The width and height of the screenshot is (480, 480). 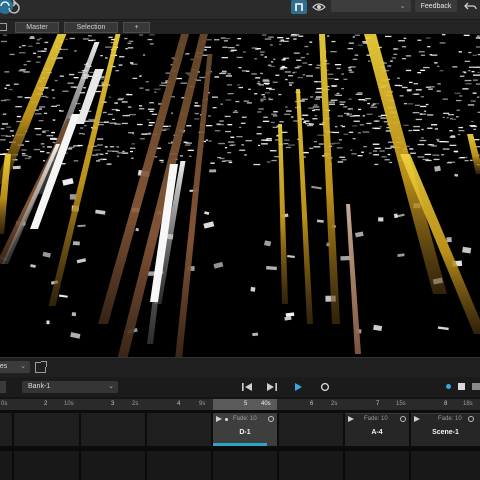 I want to click on record-icon, so click(x=325, y=387).